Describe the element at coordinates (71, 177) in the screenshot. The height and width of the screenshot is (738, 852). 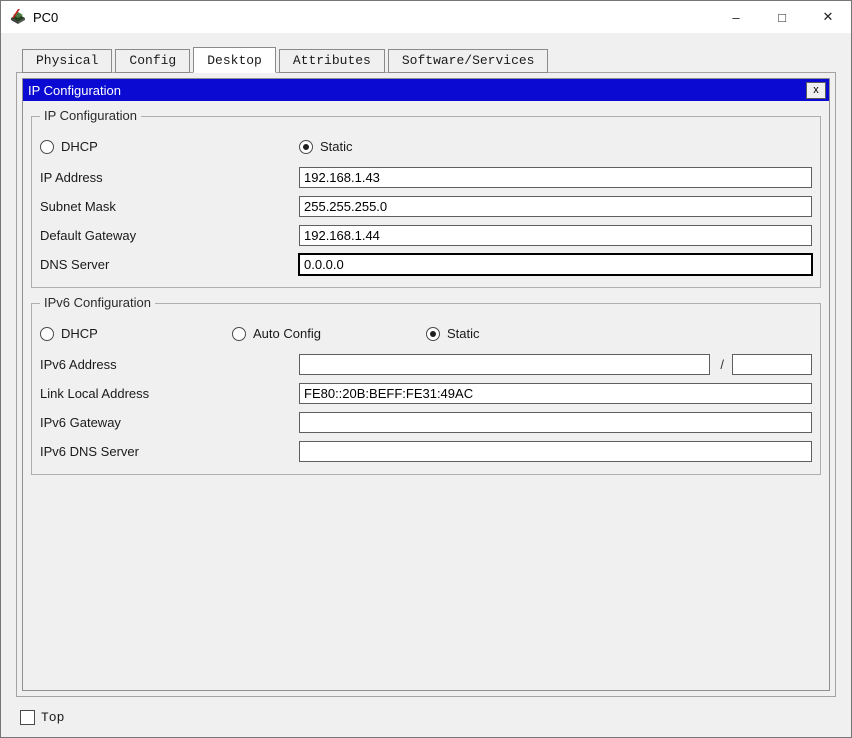
I see `ip-address-label: IP Address` at that location.